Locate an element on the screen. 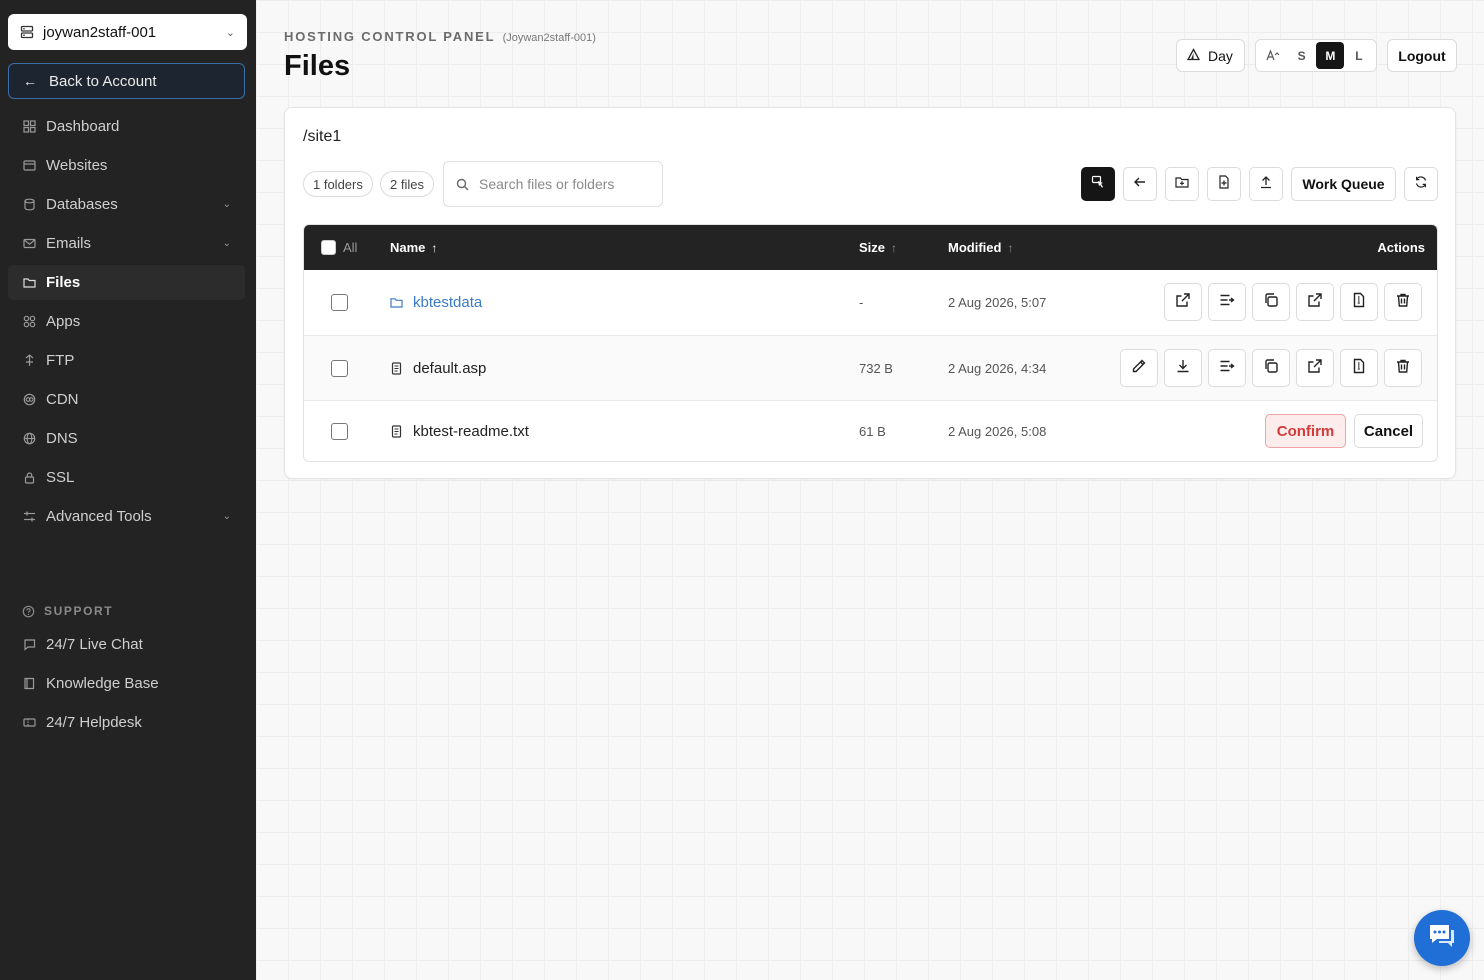  cursor-select-icon is located at coordinates (1098, 184).